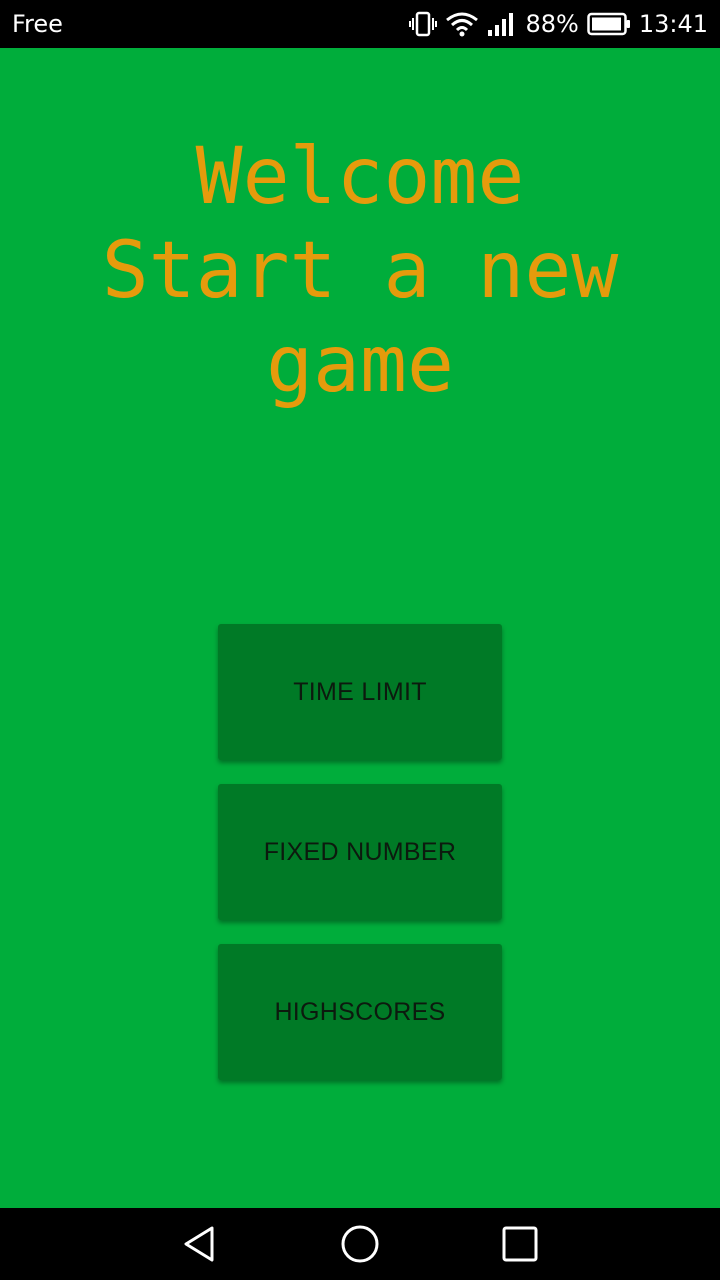 This screenshot has height=1280, width=720. What do you see at coordinates (462, 24) in the screenshot?
I see `wifi-icon` at bounding box center [462, 24].